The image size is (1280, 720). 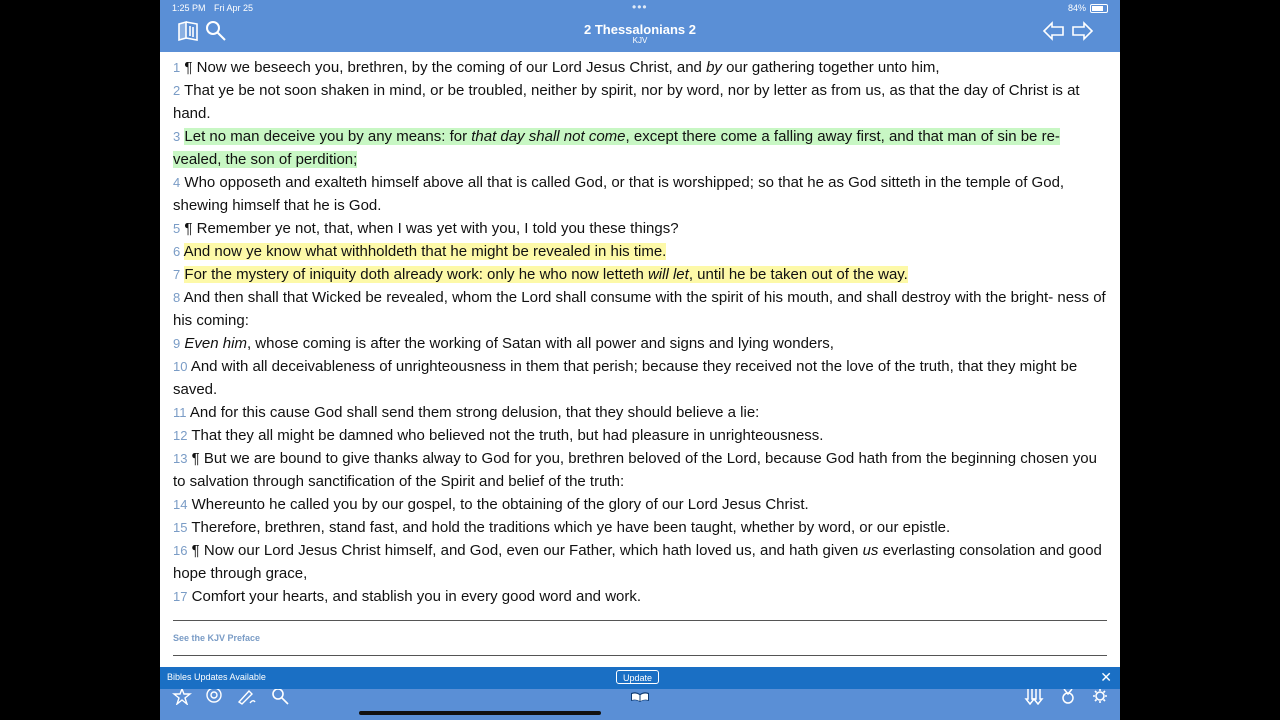 What do you see at coordinates (1054, 31) in the screenshot?
I see `arrow-back-icon` at bounding box center [1054, 31].